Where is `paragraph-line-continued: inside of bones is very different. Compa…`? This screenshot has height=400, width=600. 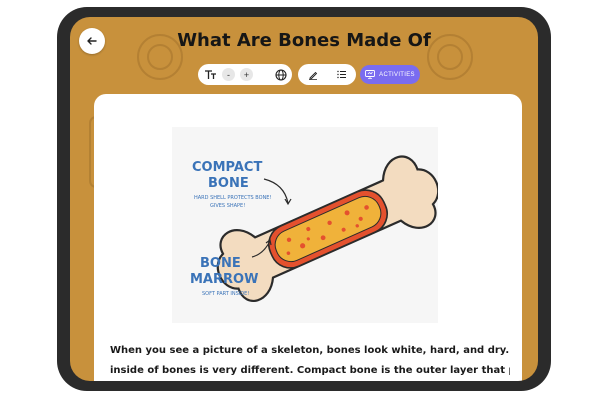
paragraph-line-continued: inside of bones is very different. Compa… is located at coordinates (310, 370).